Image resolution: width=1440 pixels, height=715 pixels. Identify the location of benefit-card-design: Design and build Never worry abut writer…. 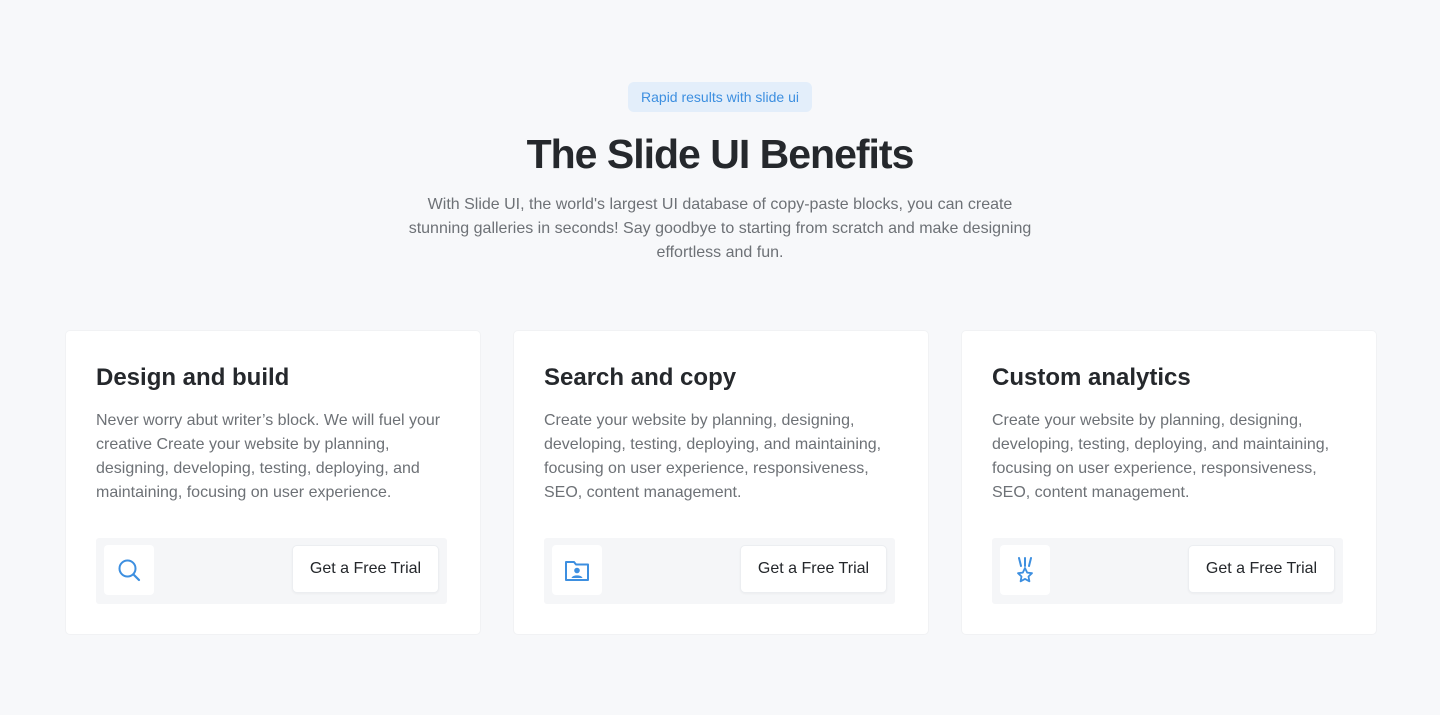
(273, 482).